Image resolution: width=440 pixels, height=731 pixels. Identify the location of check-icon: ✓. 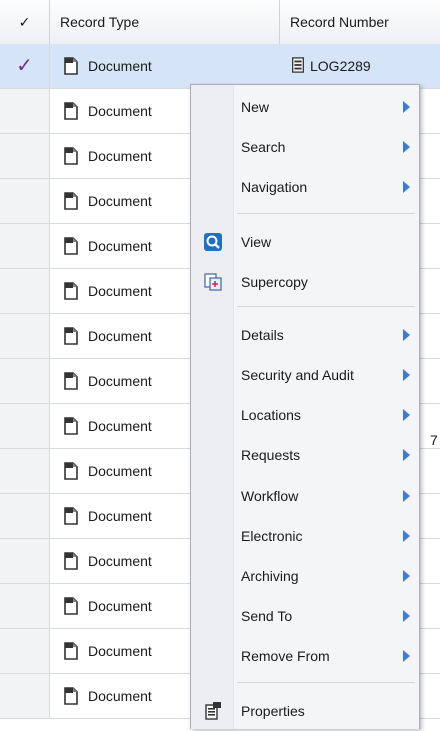
(24, 22).